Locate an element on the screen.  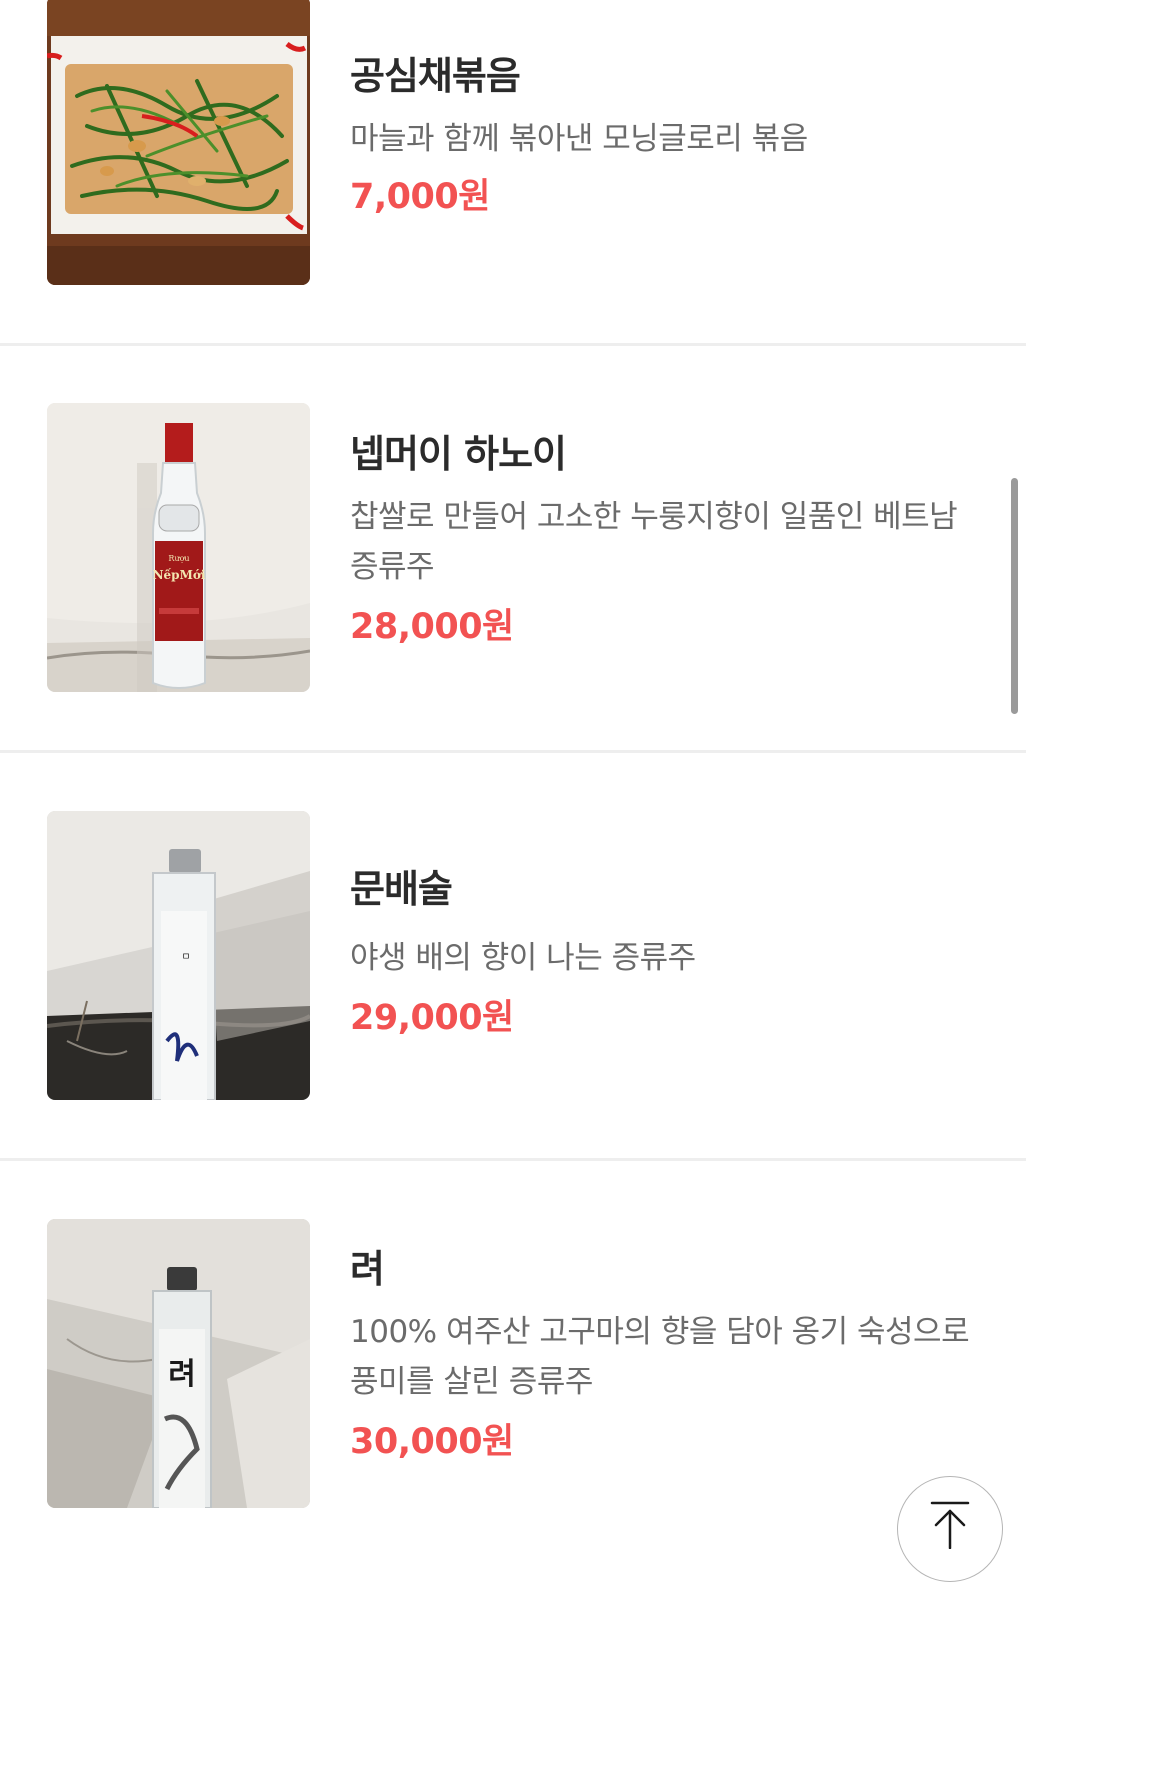
menu-item-image is located at coordinates (178, 142).